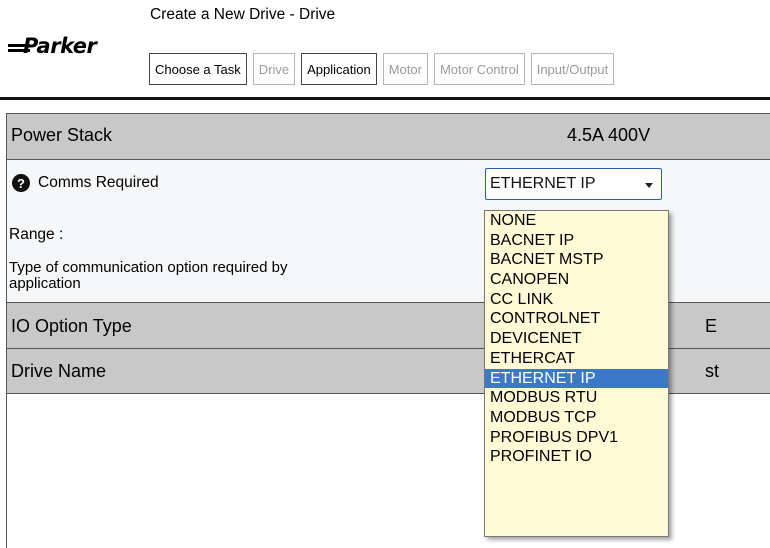 The height and width of the screenshot is (548, 770). What do you see at coordinates (576, 398) in the screenshot?
I see `dropdown-option-modbus-rtu: MODBUS RTU` at bounding box center [576, 398].